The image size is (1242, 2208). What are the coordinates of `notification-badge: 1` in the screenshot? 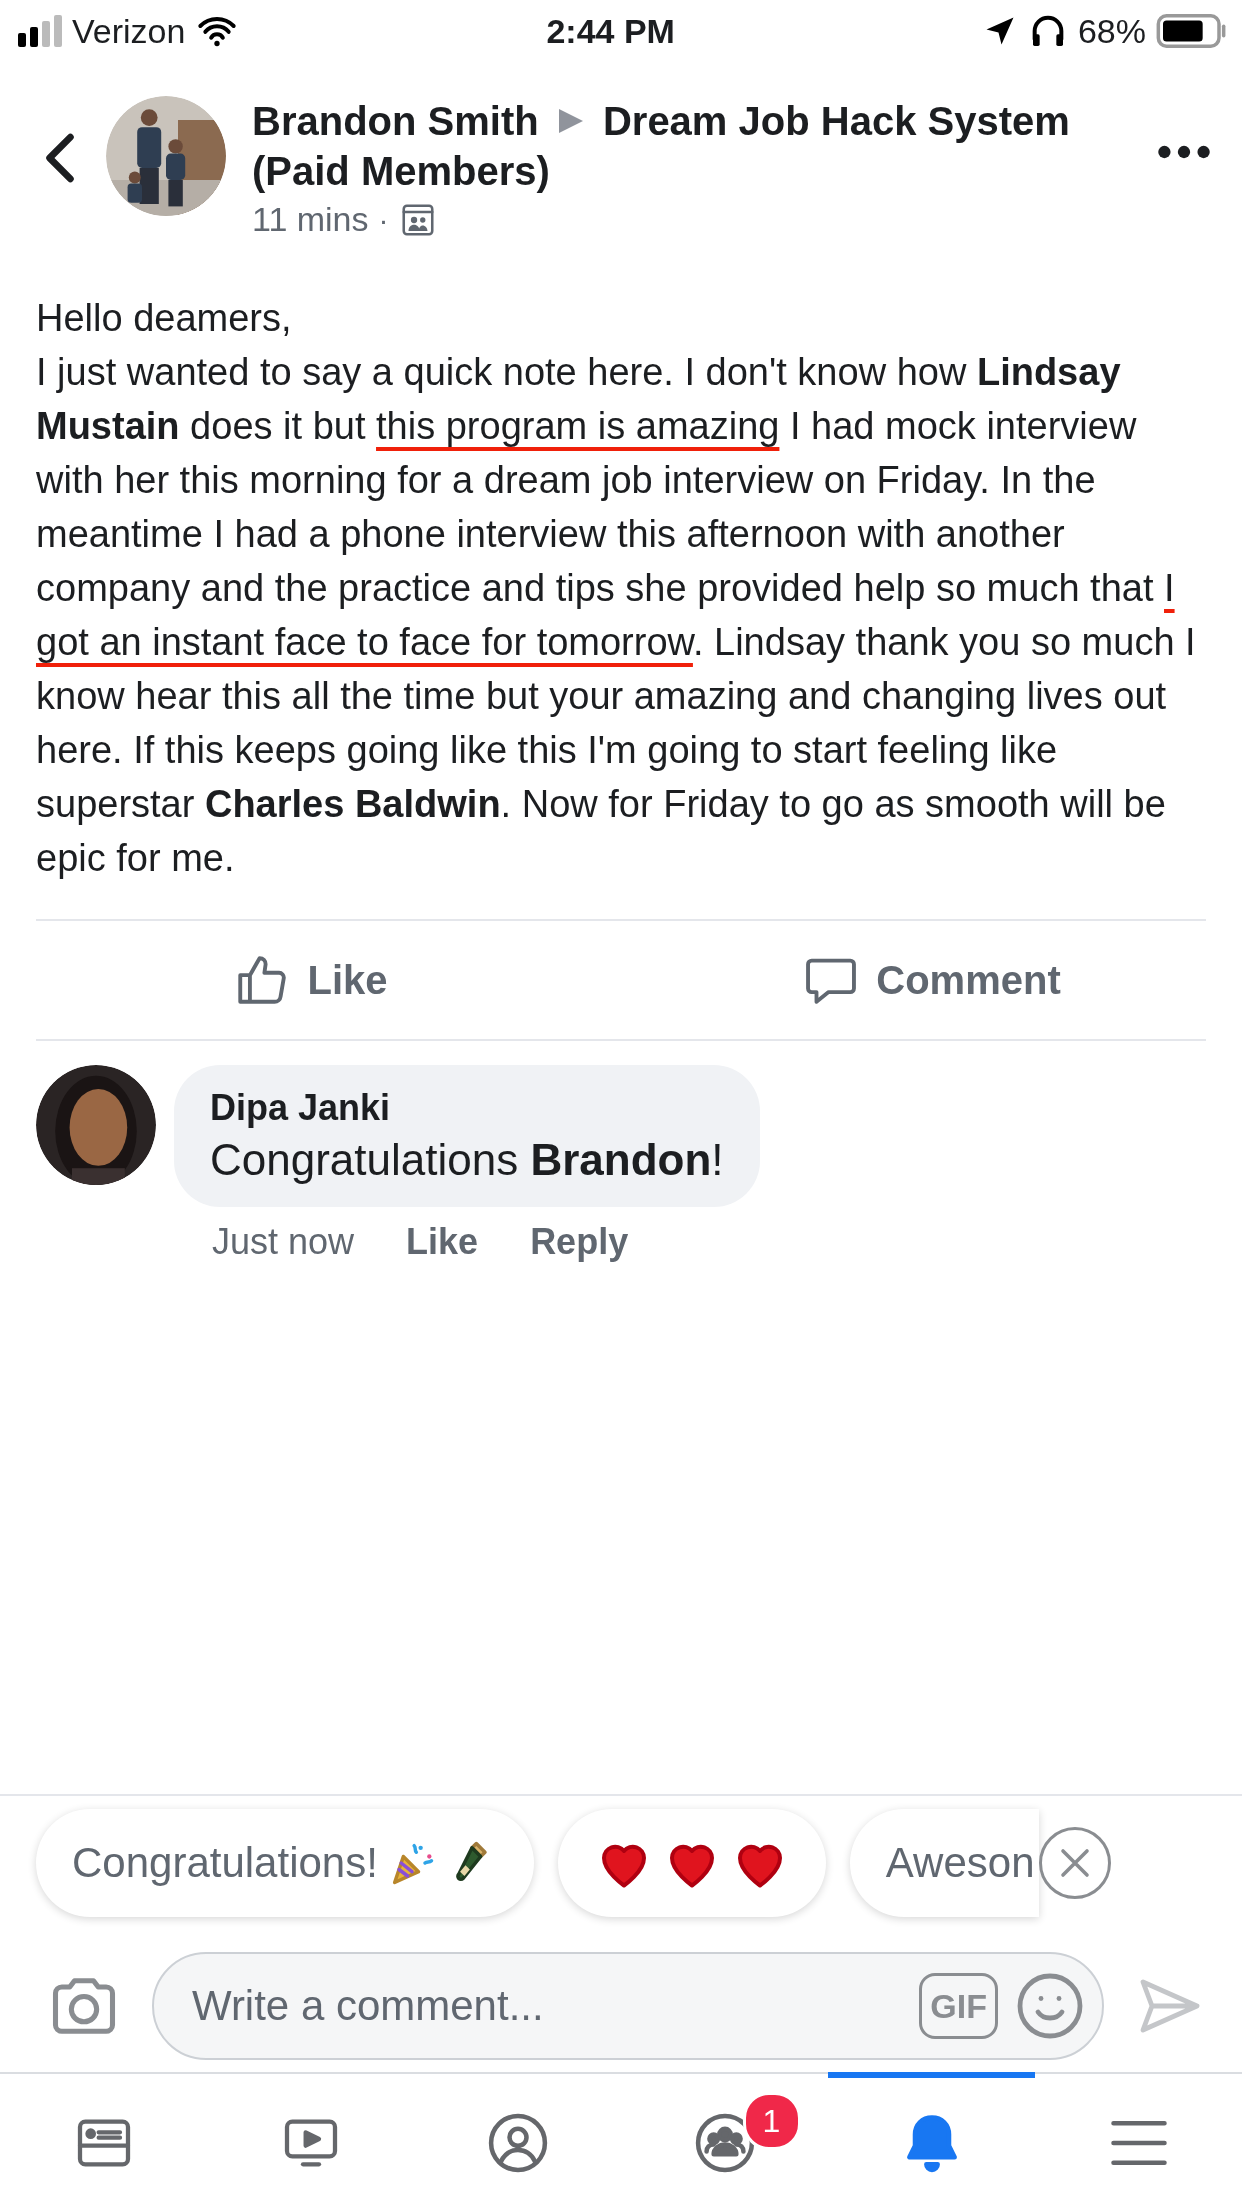 It's located at (771, 2121).